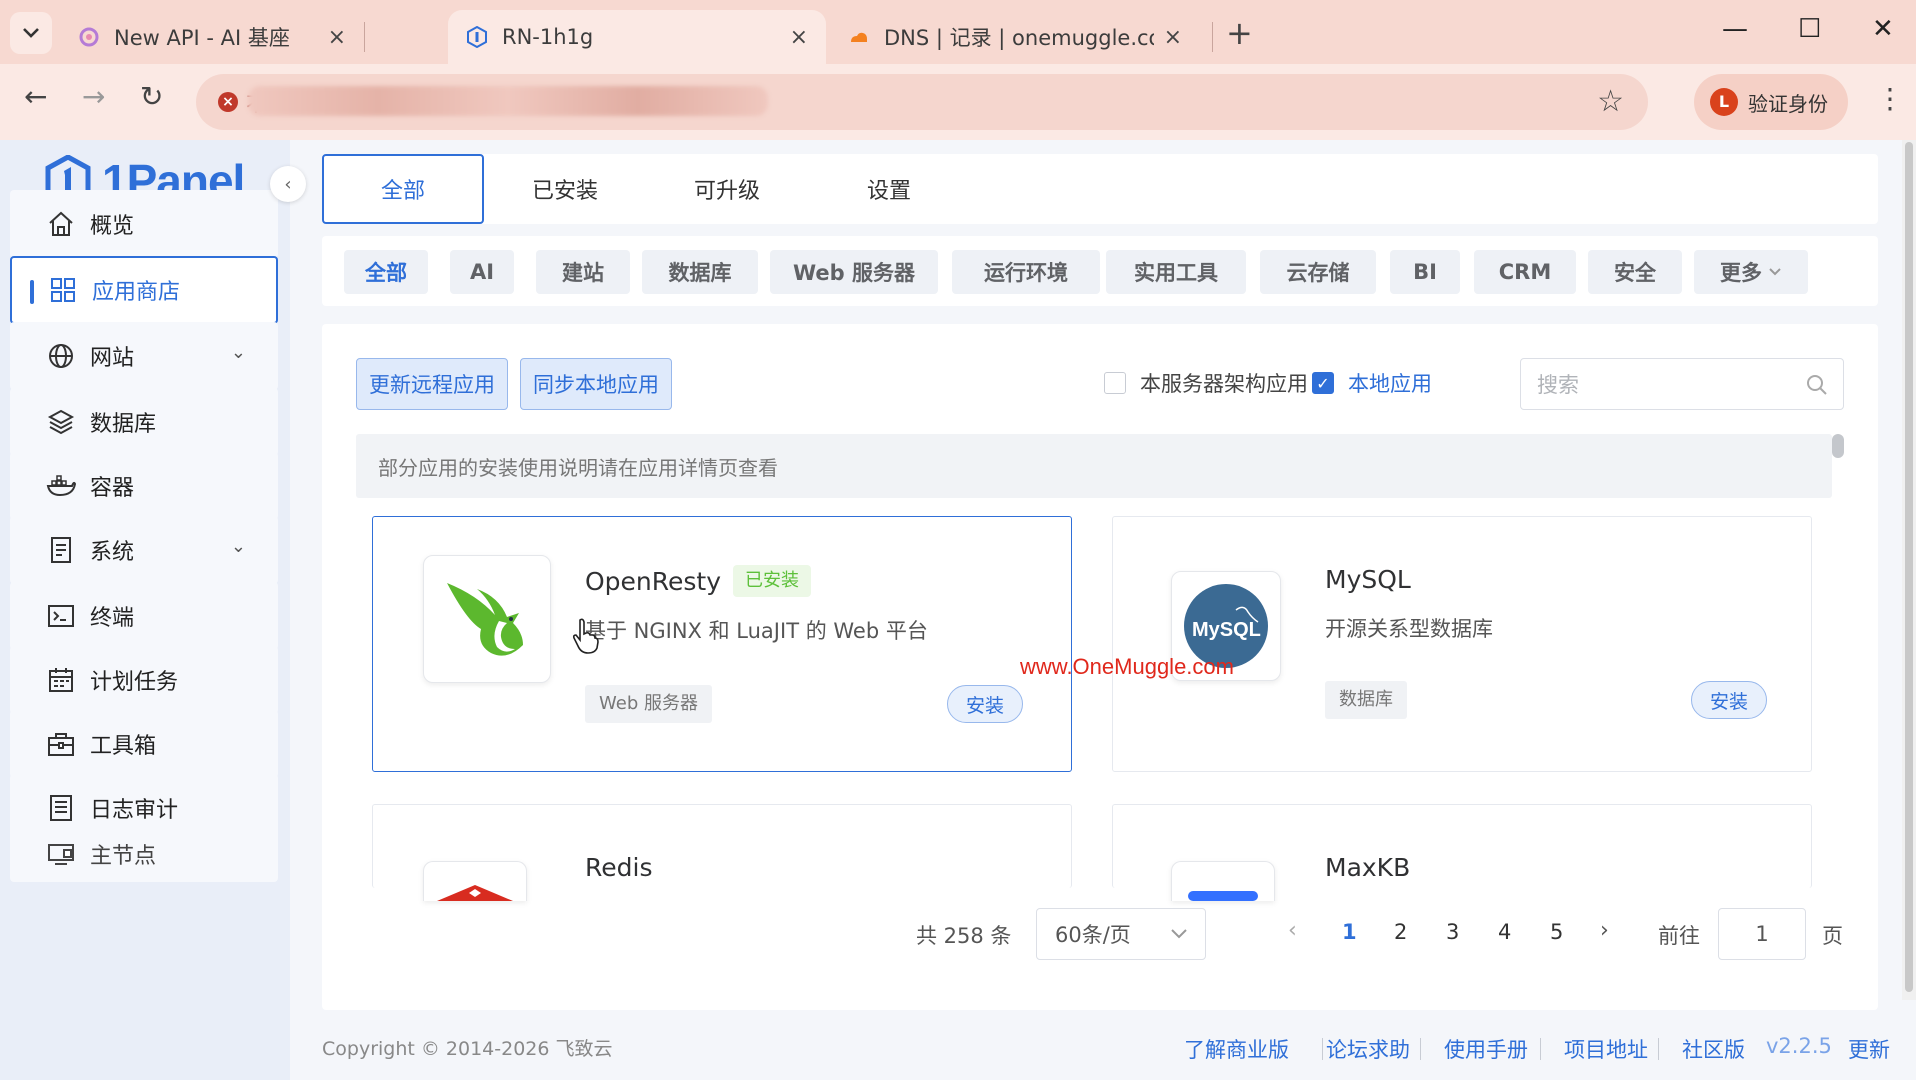 The height and width of the screenshot is (1080, 1916). I want to click on page-4: 4, so click(1504, 932).